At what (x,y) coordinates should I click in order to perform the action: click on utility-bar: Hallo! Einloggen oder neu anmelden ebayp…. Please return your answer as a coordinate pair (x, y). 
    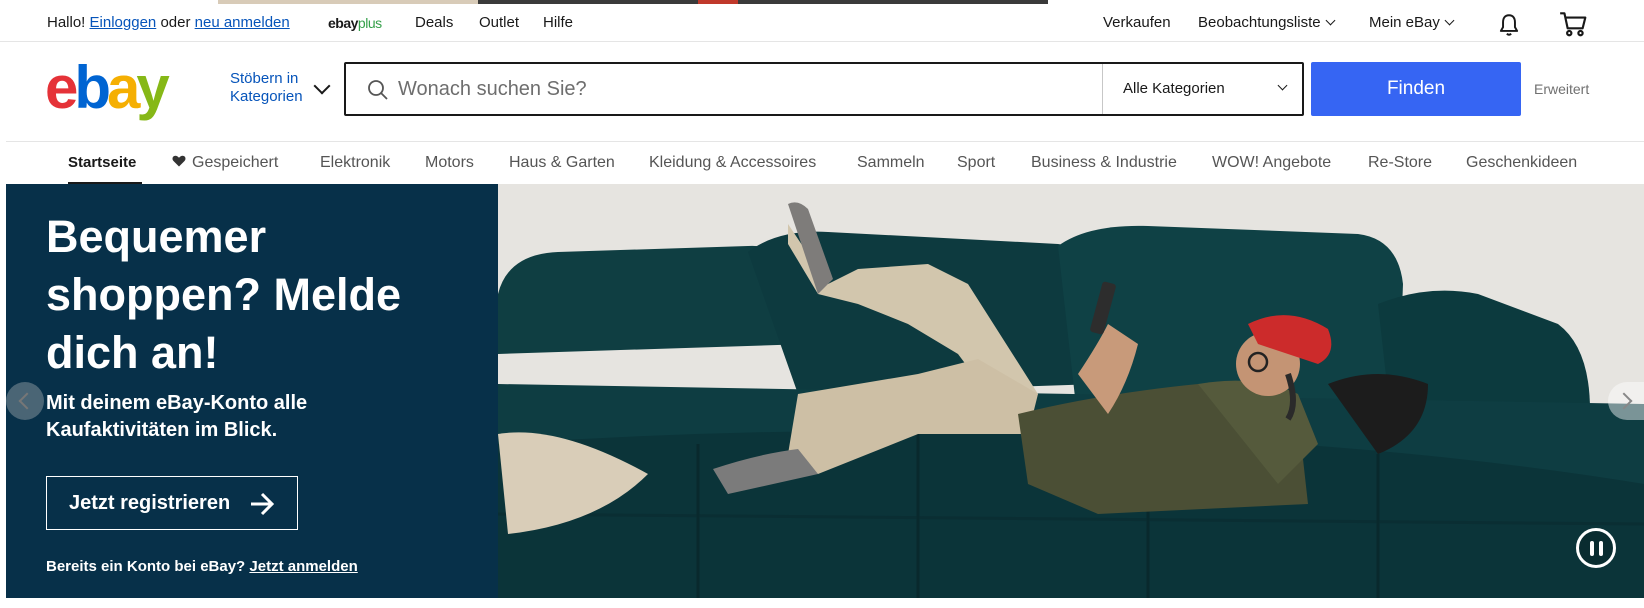
    Looking at the image, I should click on (822, 23).